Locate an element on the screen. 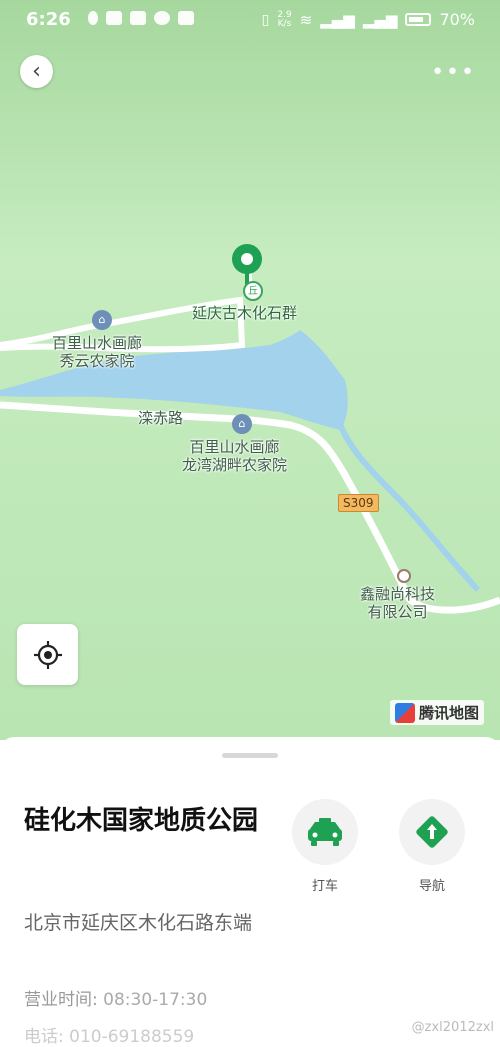 The image size is (500, 1047). poi-label-hotel2: 百里山水画廊 龙湾湖畔农家院 is located at coordinates (234, 456).